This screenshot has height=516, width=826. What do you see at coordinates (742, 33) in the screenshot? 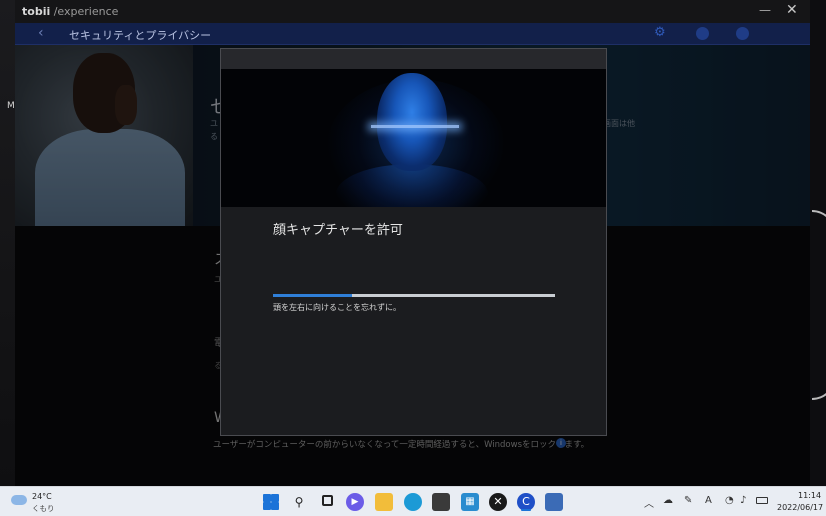
I see `account-icon` at bounding box center [742, 33].